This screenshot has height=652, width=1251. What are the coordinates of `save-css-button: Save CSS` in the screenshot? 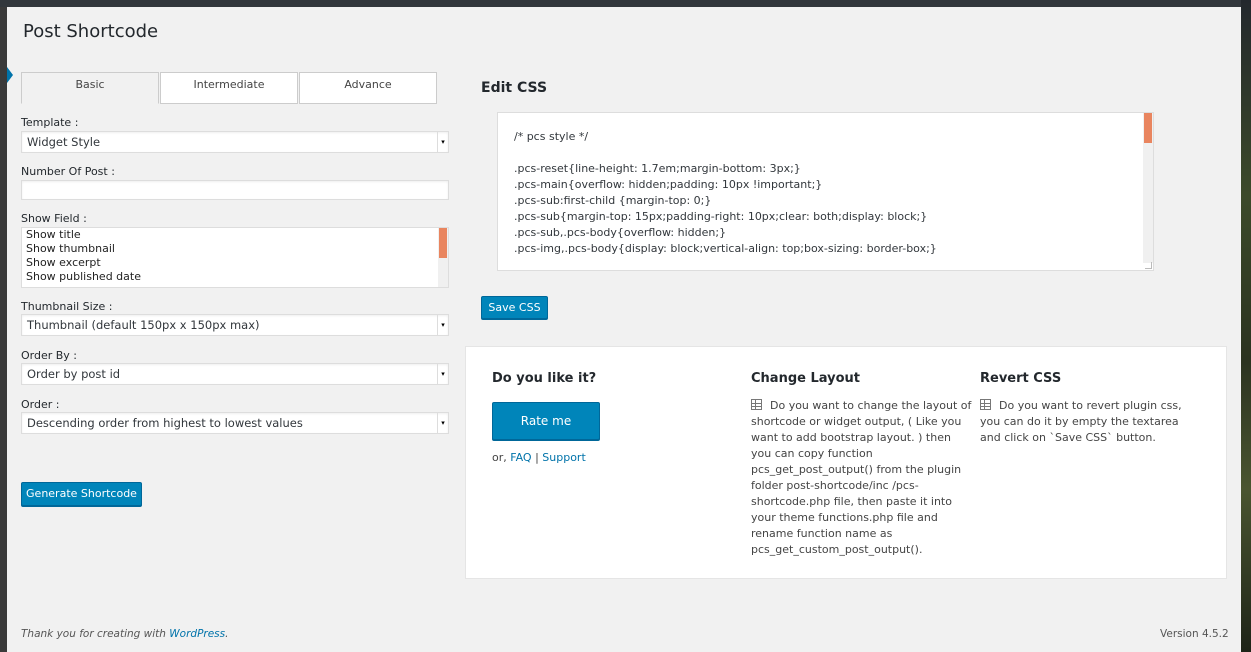 It's located at (514, 307).